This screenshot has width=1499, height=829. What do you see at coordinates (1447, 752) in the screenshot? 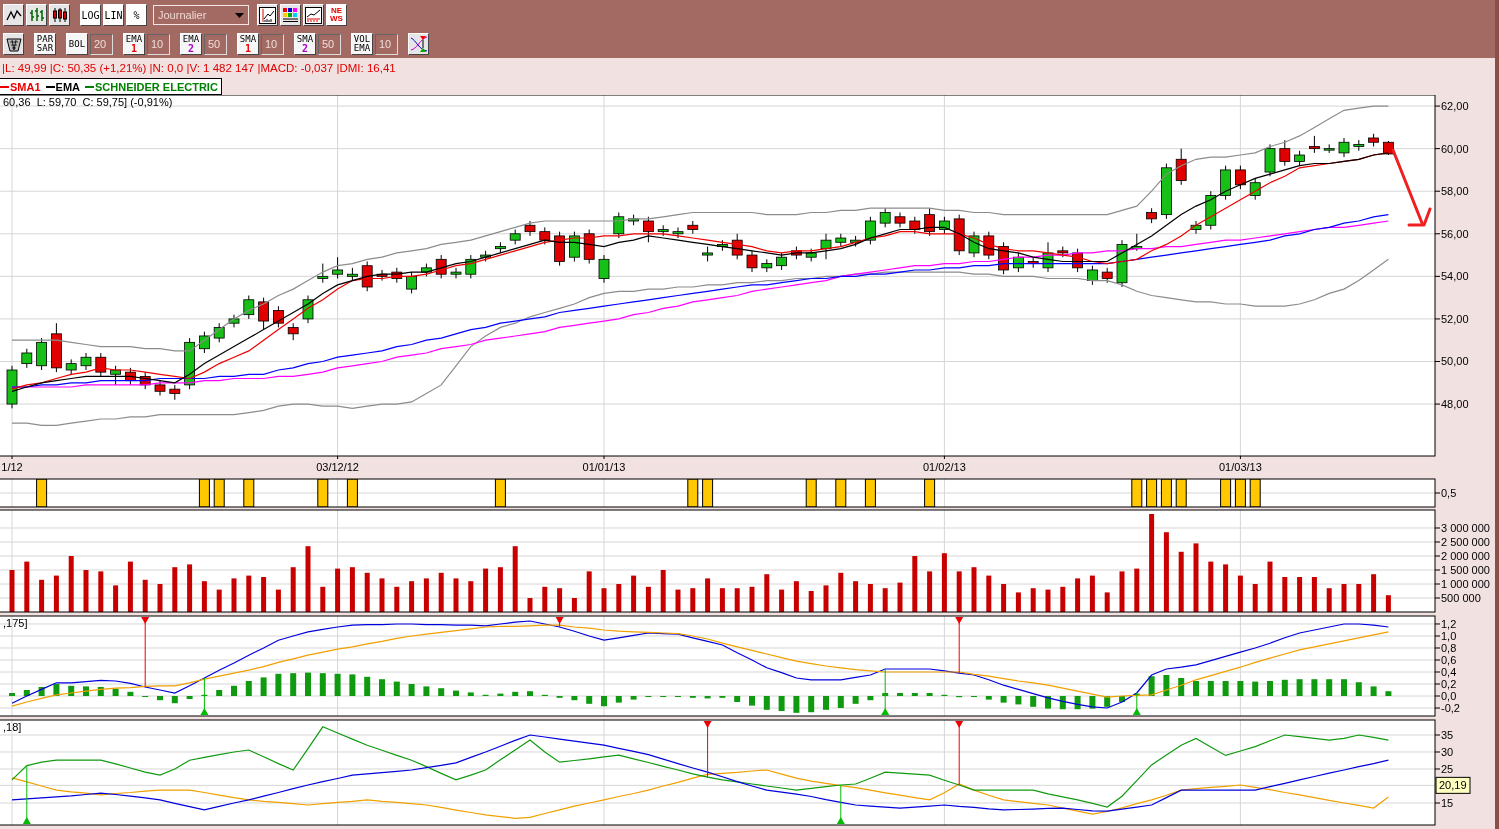
I see `axis-label: 30` at bounding box center [1447, 752].